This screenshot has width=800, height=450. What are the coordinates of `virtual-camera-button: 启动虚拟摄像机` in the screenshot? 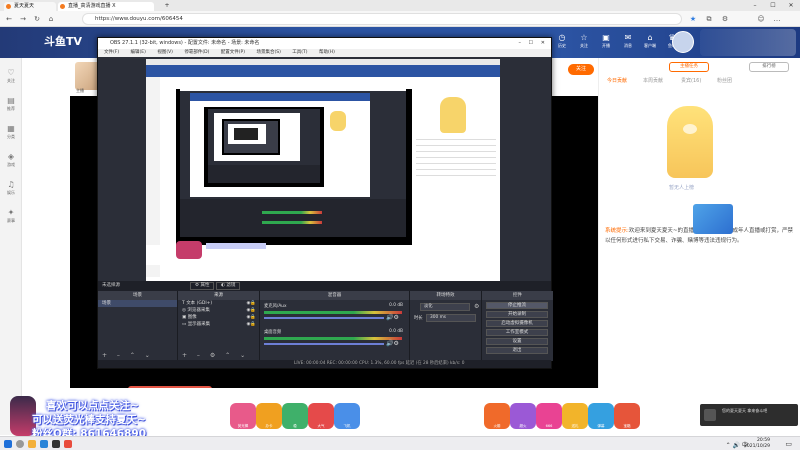 It's located at (517, 323).